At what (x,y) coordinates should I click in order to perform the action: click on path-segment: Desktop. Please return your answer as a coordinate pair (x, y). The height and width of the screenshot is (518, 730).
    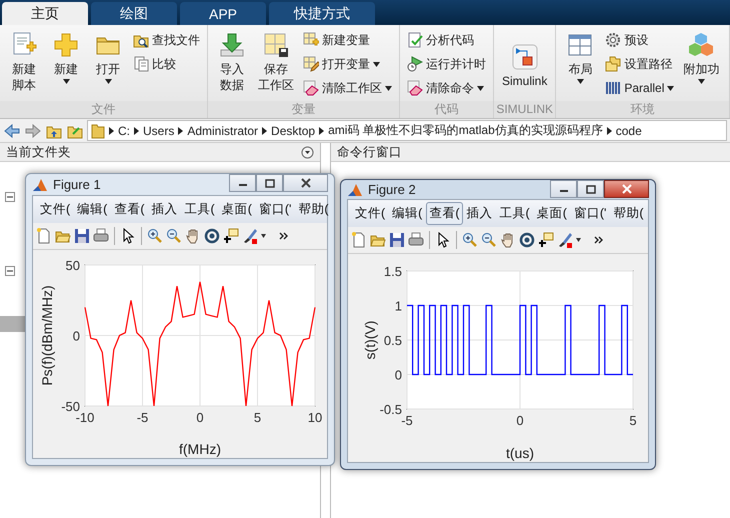
    Looking at the image, I should click on (293, 131).